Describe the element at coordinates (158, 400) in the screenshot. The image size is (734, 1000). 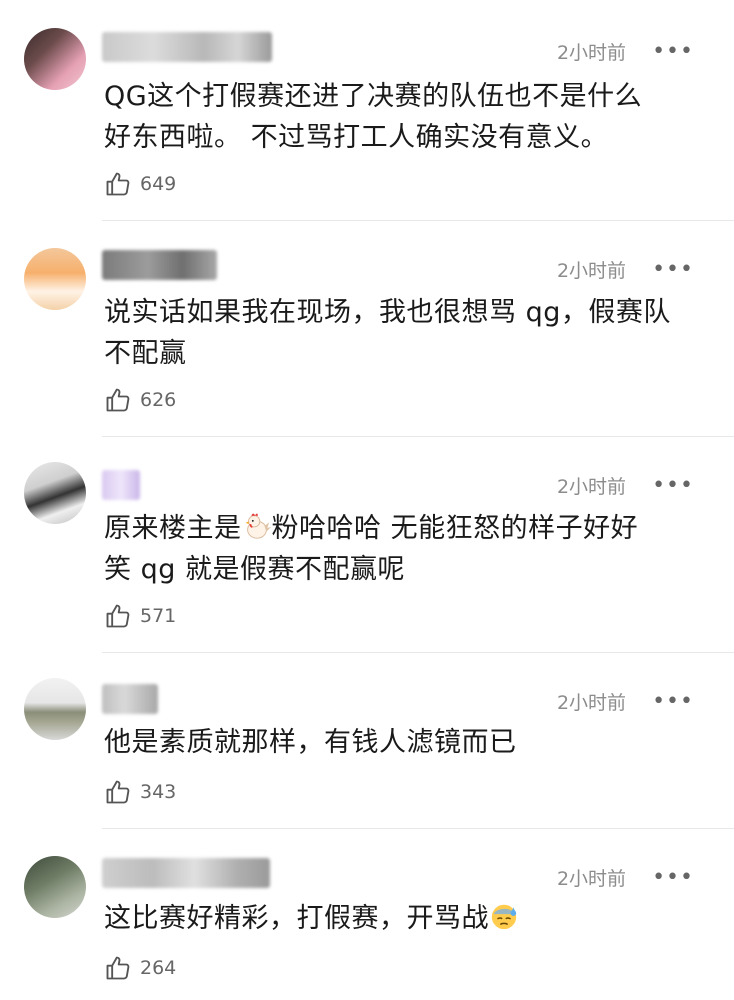
I see `like-count: 626` at that location.